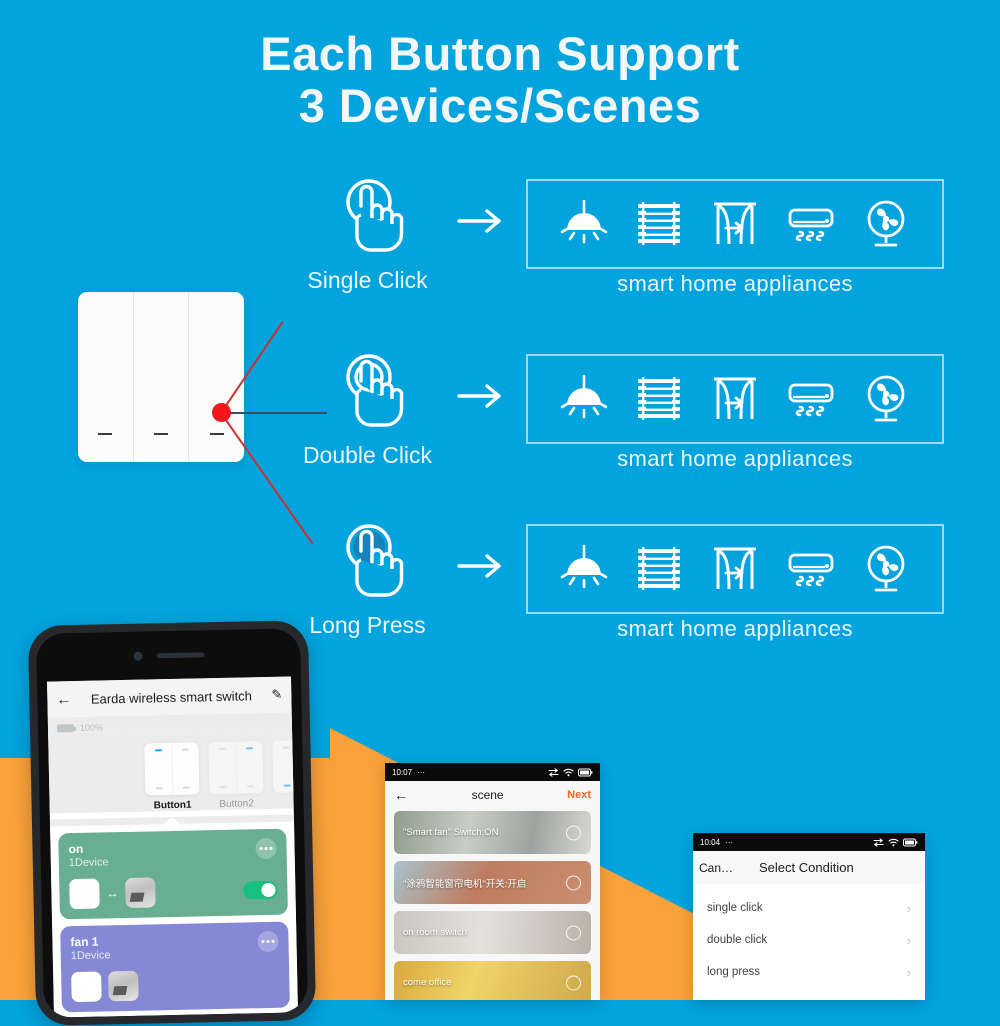 The image size is (1000, 1026). What do you see at coordinates (112, 893) in the screenshot?
I see `link-arrows-icon: ↔` at bounding box center [112, 893].